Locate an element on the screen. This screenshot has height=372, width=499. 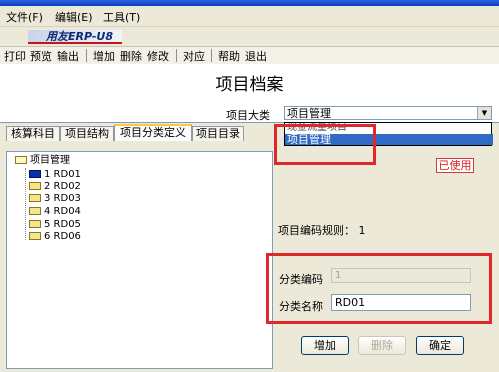
category-label: 项目大类 is located at coordinates (248, 115).